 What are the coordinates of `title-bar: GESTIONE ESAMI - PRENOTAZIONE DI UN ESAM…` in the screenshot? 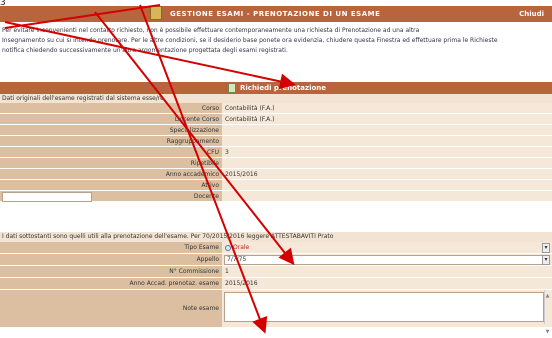 It's located at (276, 14).